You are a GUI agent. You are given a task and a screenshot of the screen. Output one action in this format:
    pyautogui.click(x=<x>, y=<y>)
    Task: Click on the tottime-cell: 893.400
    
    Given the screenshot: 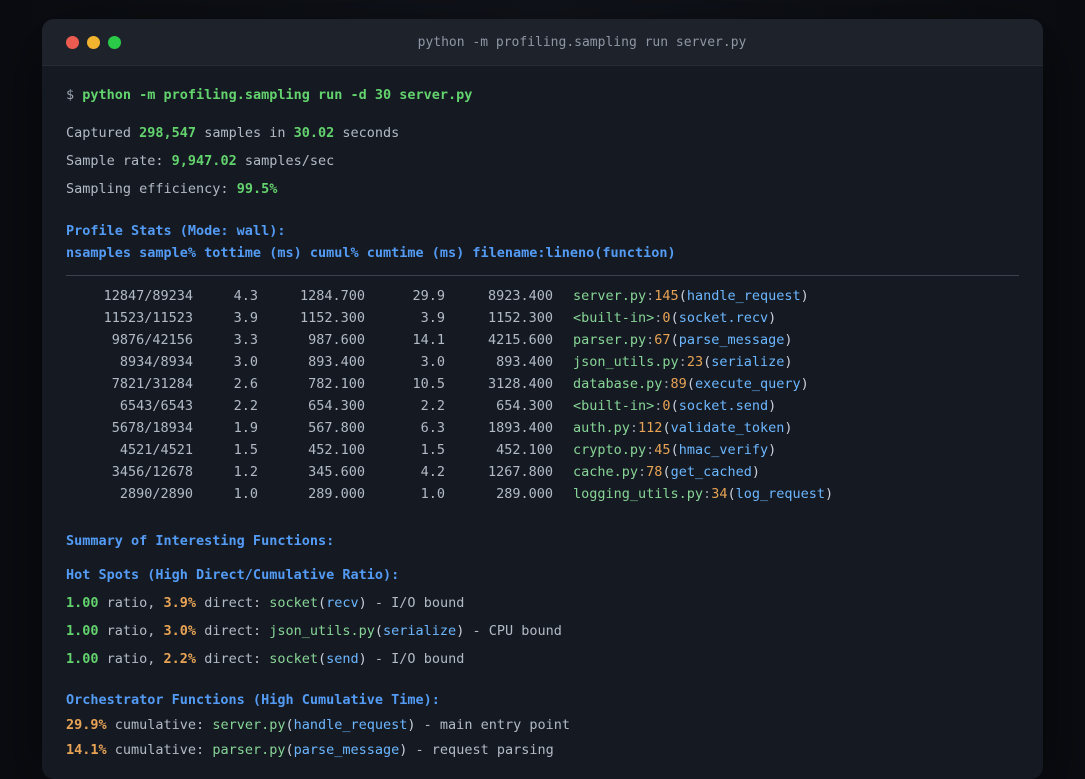 What is the action you would take?
    pyautogui.click(x=336, y=362)
    